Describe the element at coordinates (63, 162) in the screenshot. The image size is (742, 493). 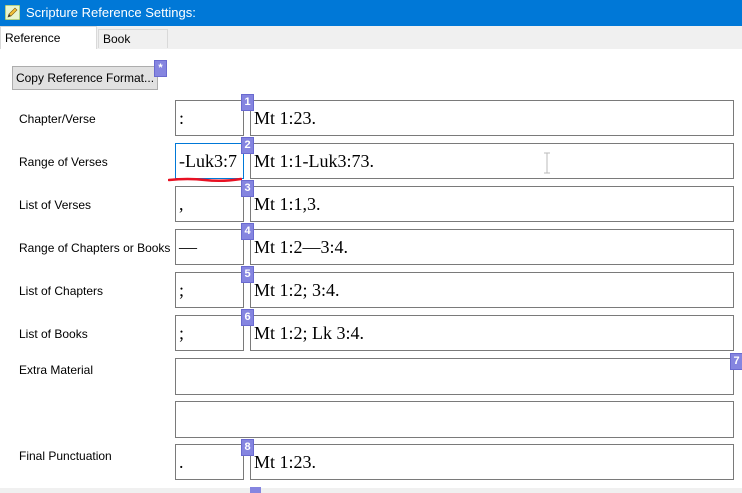
I see `label-range-of-verses: Range of Verses` at that location.